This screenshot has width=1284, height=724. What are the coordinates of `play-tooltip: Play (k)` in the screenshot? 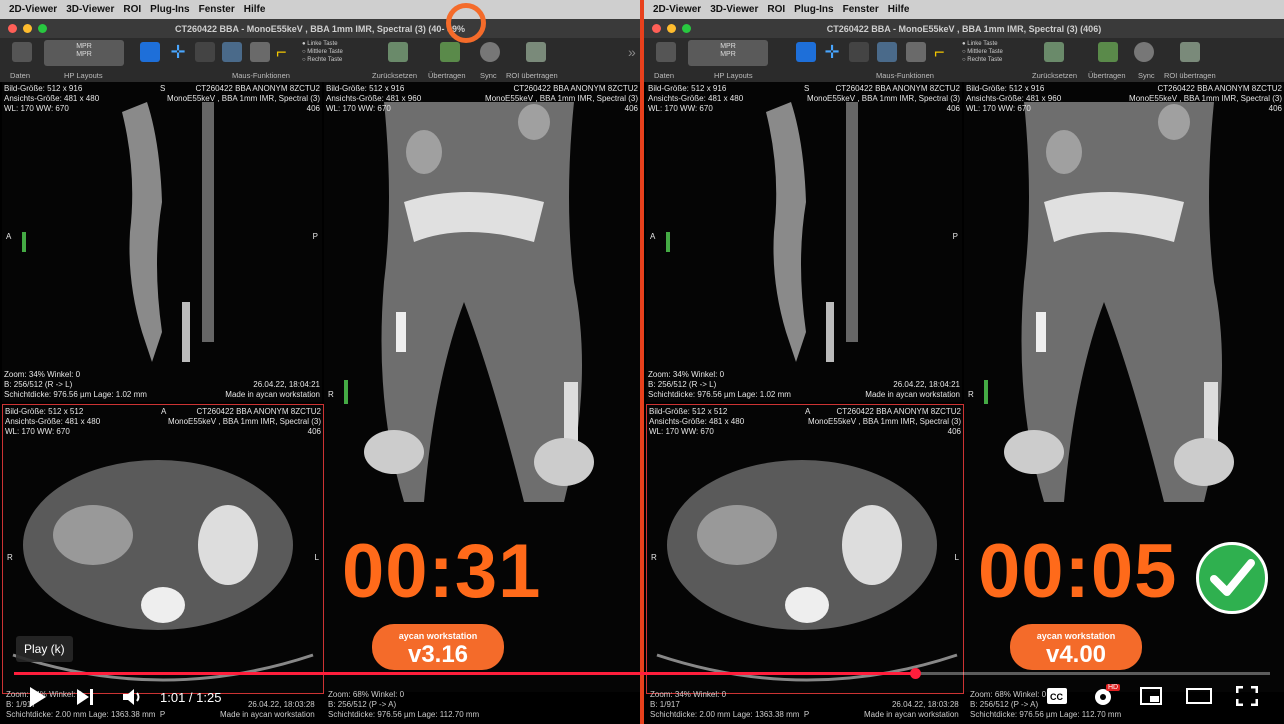 It's located at (44, 649).